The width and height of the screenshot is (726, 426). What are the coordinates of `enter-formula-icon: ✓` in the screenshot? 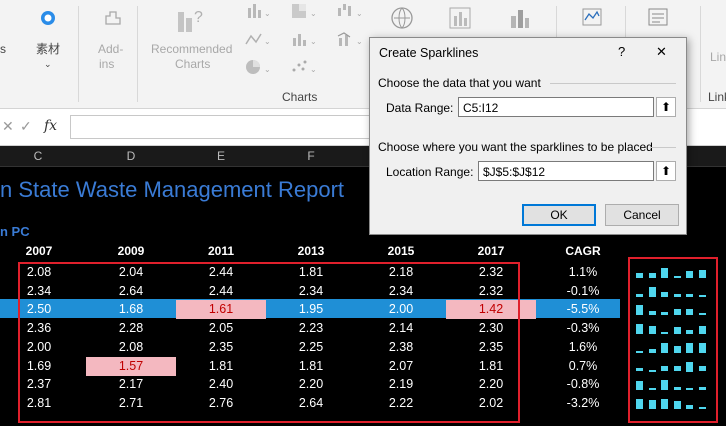 It's located at (26, 126).